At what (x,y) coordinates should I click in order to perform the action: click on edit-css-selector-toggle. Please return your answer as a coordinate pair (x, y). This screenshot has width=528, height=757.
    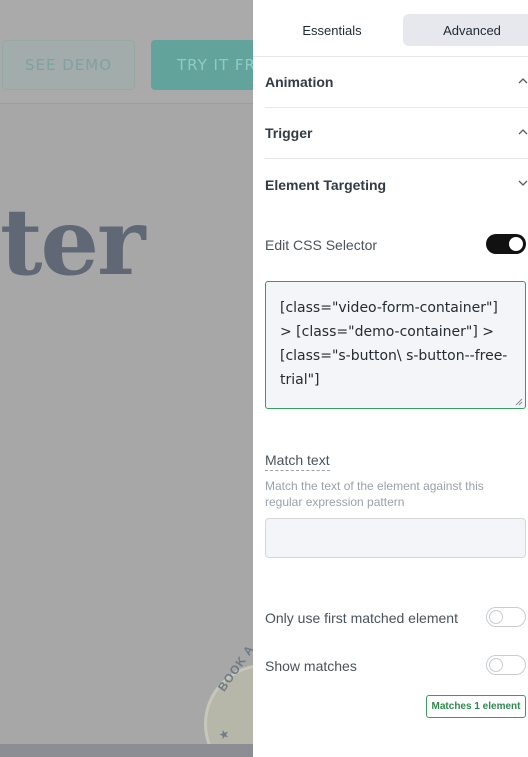
    Looking at the image, I should click on (506, 244).